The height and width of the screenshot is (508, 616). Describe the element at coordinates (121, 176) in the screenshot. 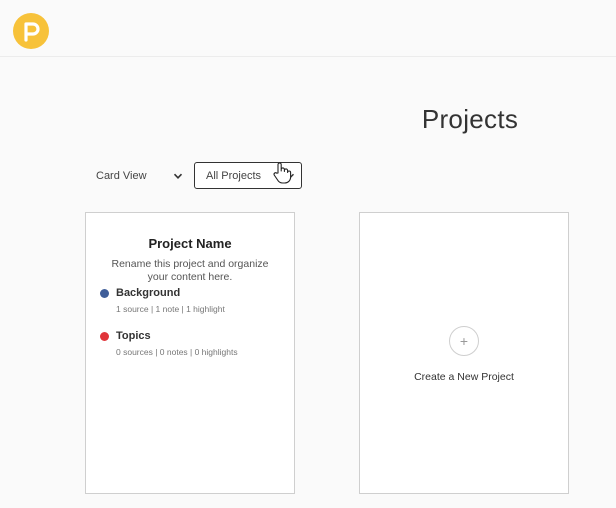

I see `card-view-select-value: Card View` at that location.